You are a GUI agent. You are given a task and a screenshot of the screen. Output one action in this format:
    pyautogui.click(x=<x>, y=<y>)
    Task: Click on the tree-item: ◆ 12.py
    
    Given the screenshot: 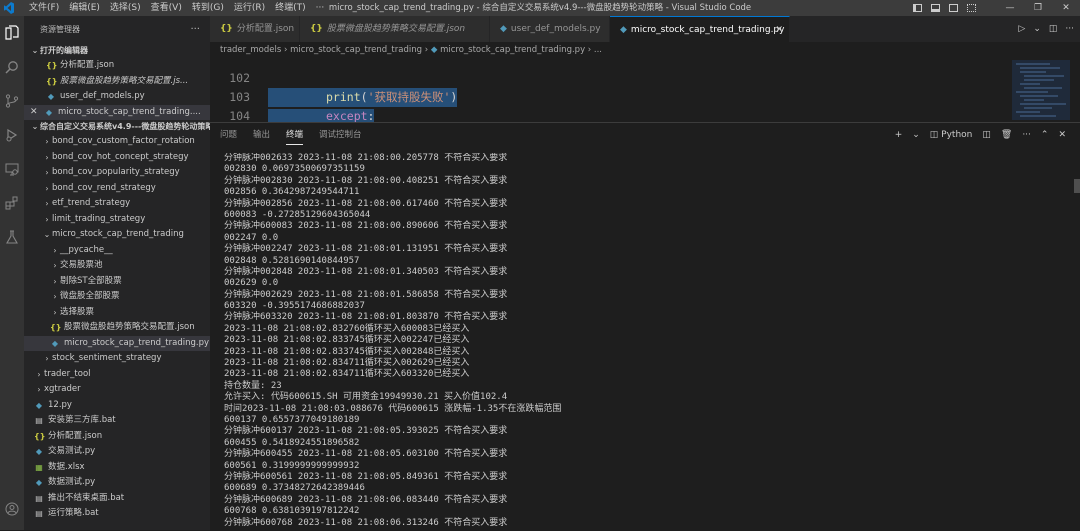 What is the action you would take?
    pyautogui.click(x=117, y=406)
    